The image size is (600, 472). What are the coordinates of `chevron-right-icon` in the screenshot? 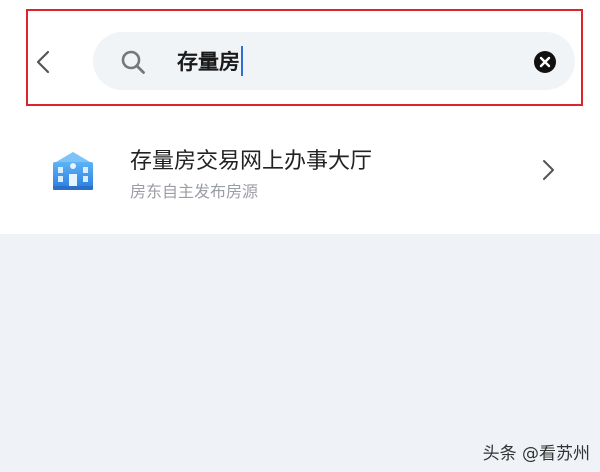 It's located at (548, 170).